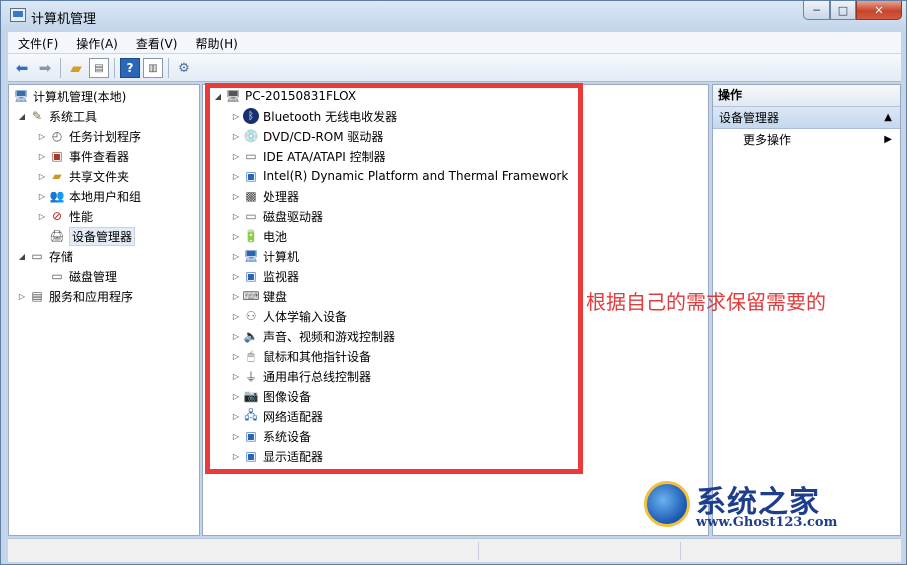 The width and height of the screenshot is (907, 565). What do you see at coordinates (130, 68) in the screenshot?
I see `help-icon: ?` at bounding box center [130, 68].